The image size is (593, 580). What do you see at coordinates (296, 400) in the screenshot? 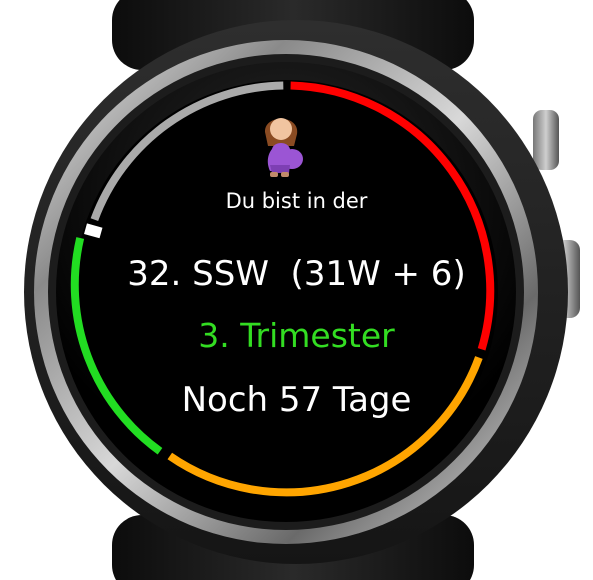
I see `days-remaining-label: Noch 57 Tage` at bounding box center [296, 400].